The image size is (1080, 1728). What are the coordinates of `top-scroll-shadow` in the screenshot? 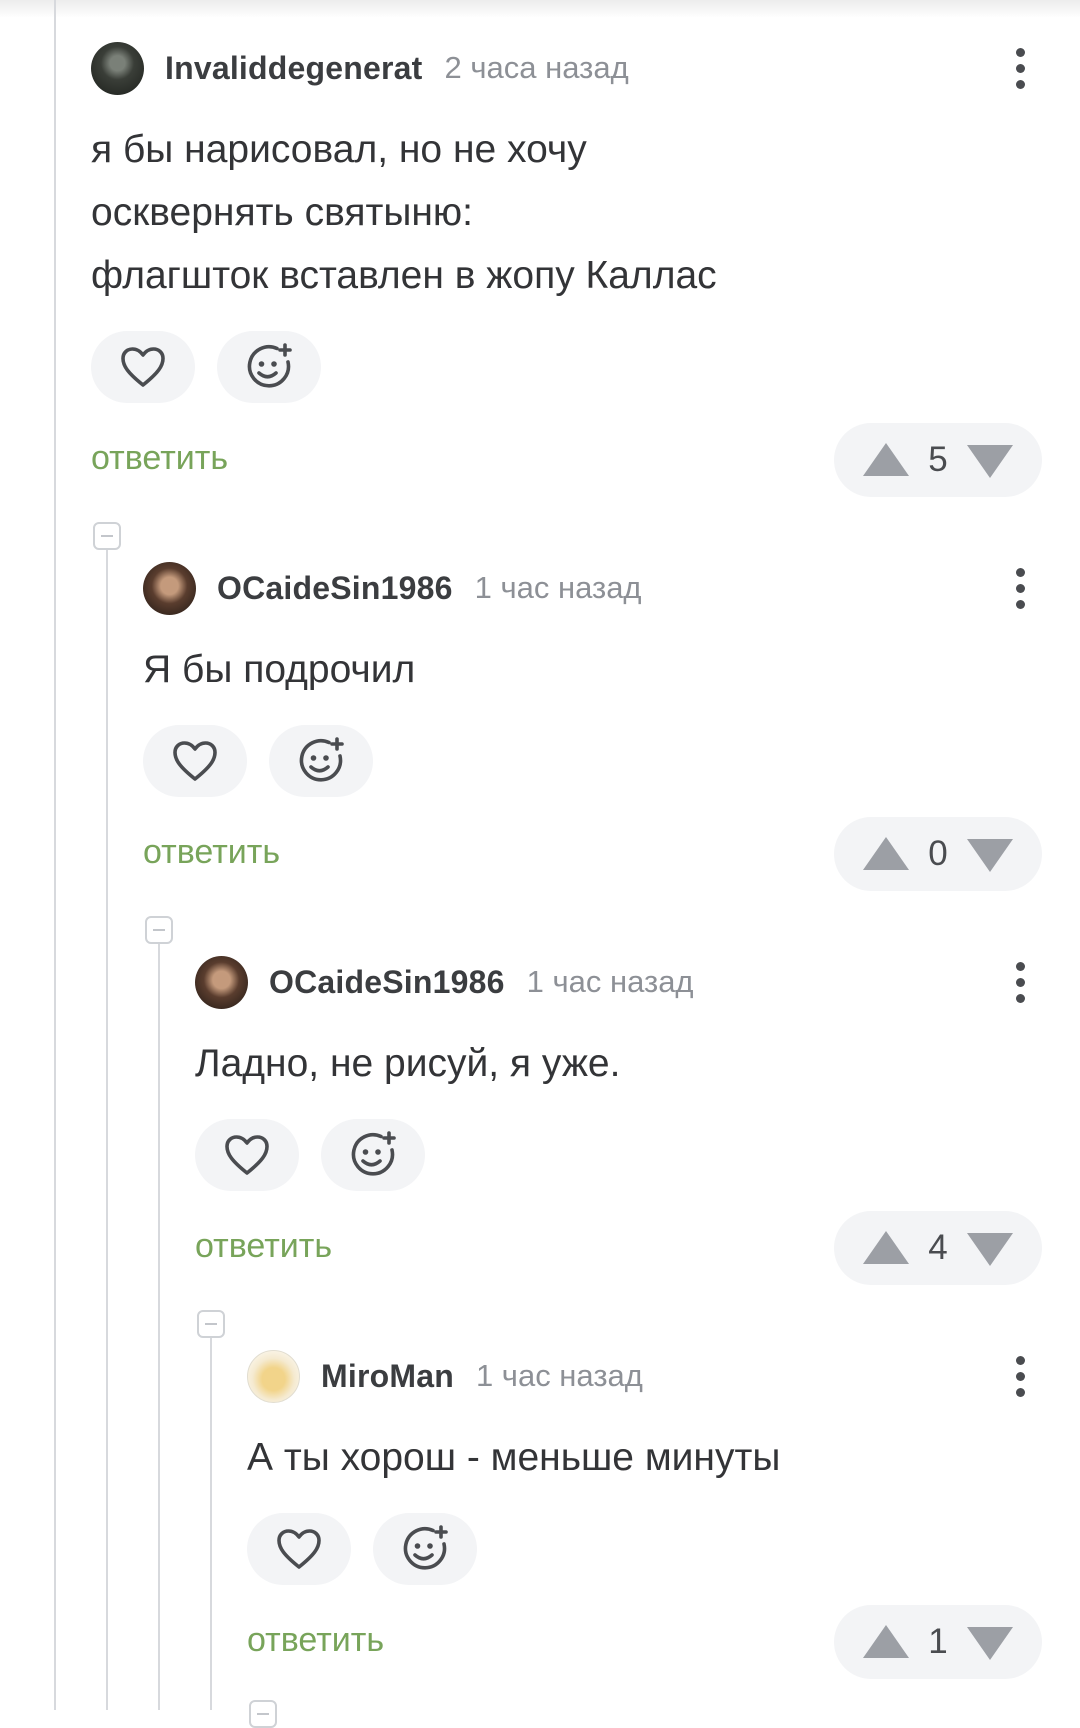 It's located at (540, 9).